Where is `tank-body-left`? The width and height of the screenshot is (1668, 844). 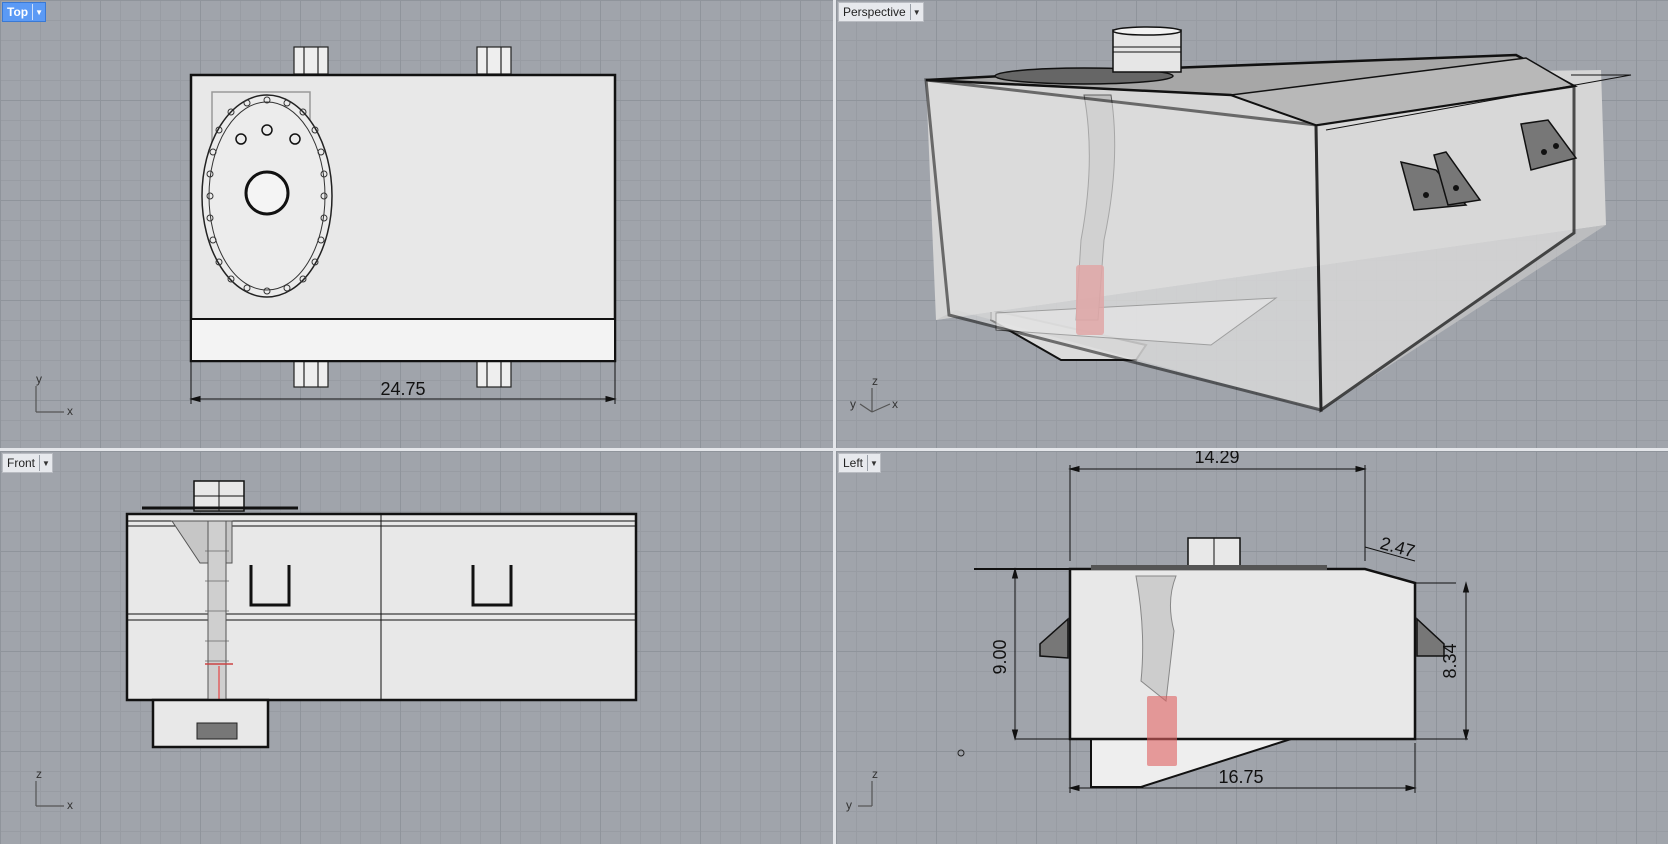 tank-body-left is located at coordinates (1242, 654).